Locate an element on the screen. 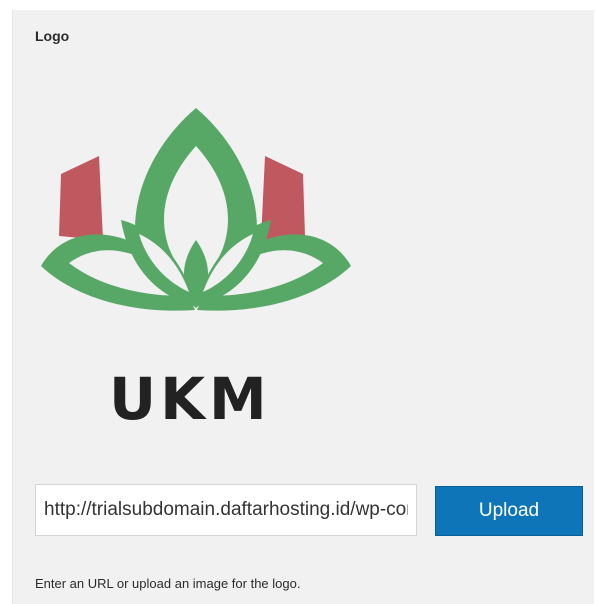 The width and height of the screenshot is (595, 604). section-title: Logo is located at coordinates (52, 36).